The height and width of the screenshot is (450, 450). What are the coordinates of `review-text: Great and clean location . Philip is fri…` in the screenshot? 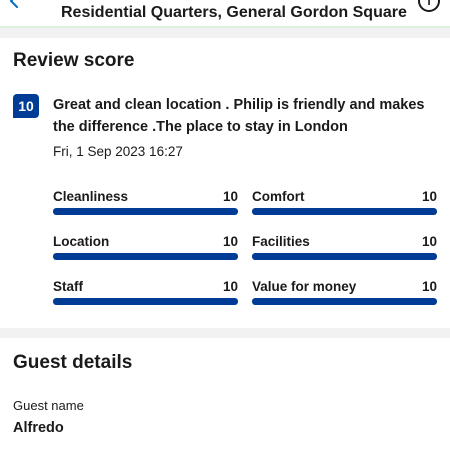 It's located at (239, 116).